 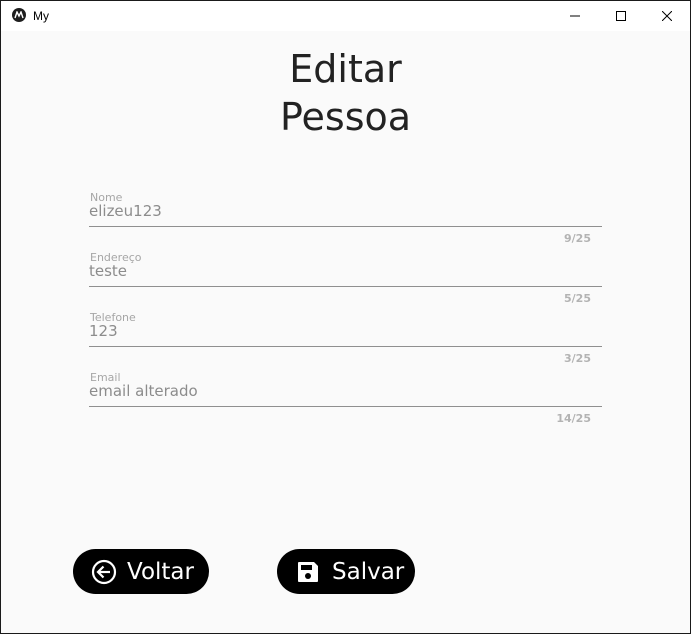 I want to click on voltar-button: Voltar, so click(x=141, y=571).